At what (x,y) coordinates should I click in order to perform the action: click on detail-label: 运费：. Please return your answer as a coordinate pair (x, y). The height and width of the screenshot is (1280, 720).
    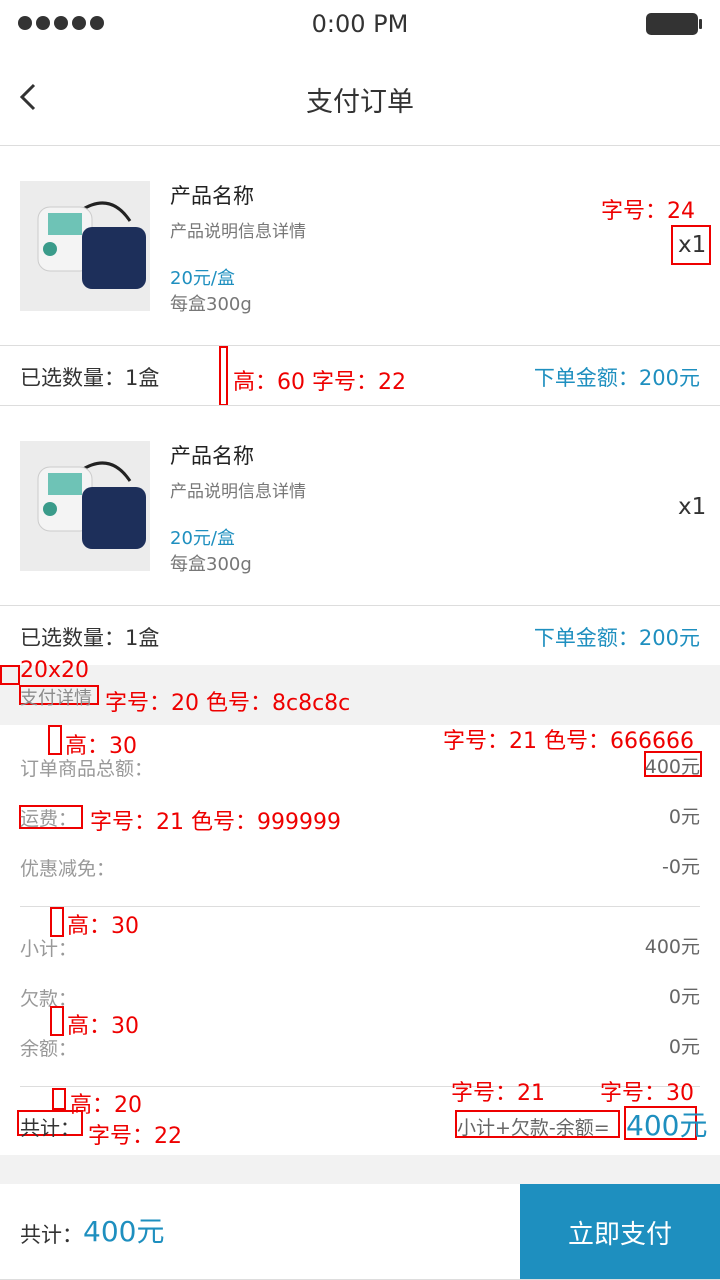
    Looking at the image, I should click on (49, 819).